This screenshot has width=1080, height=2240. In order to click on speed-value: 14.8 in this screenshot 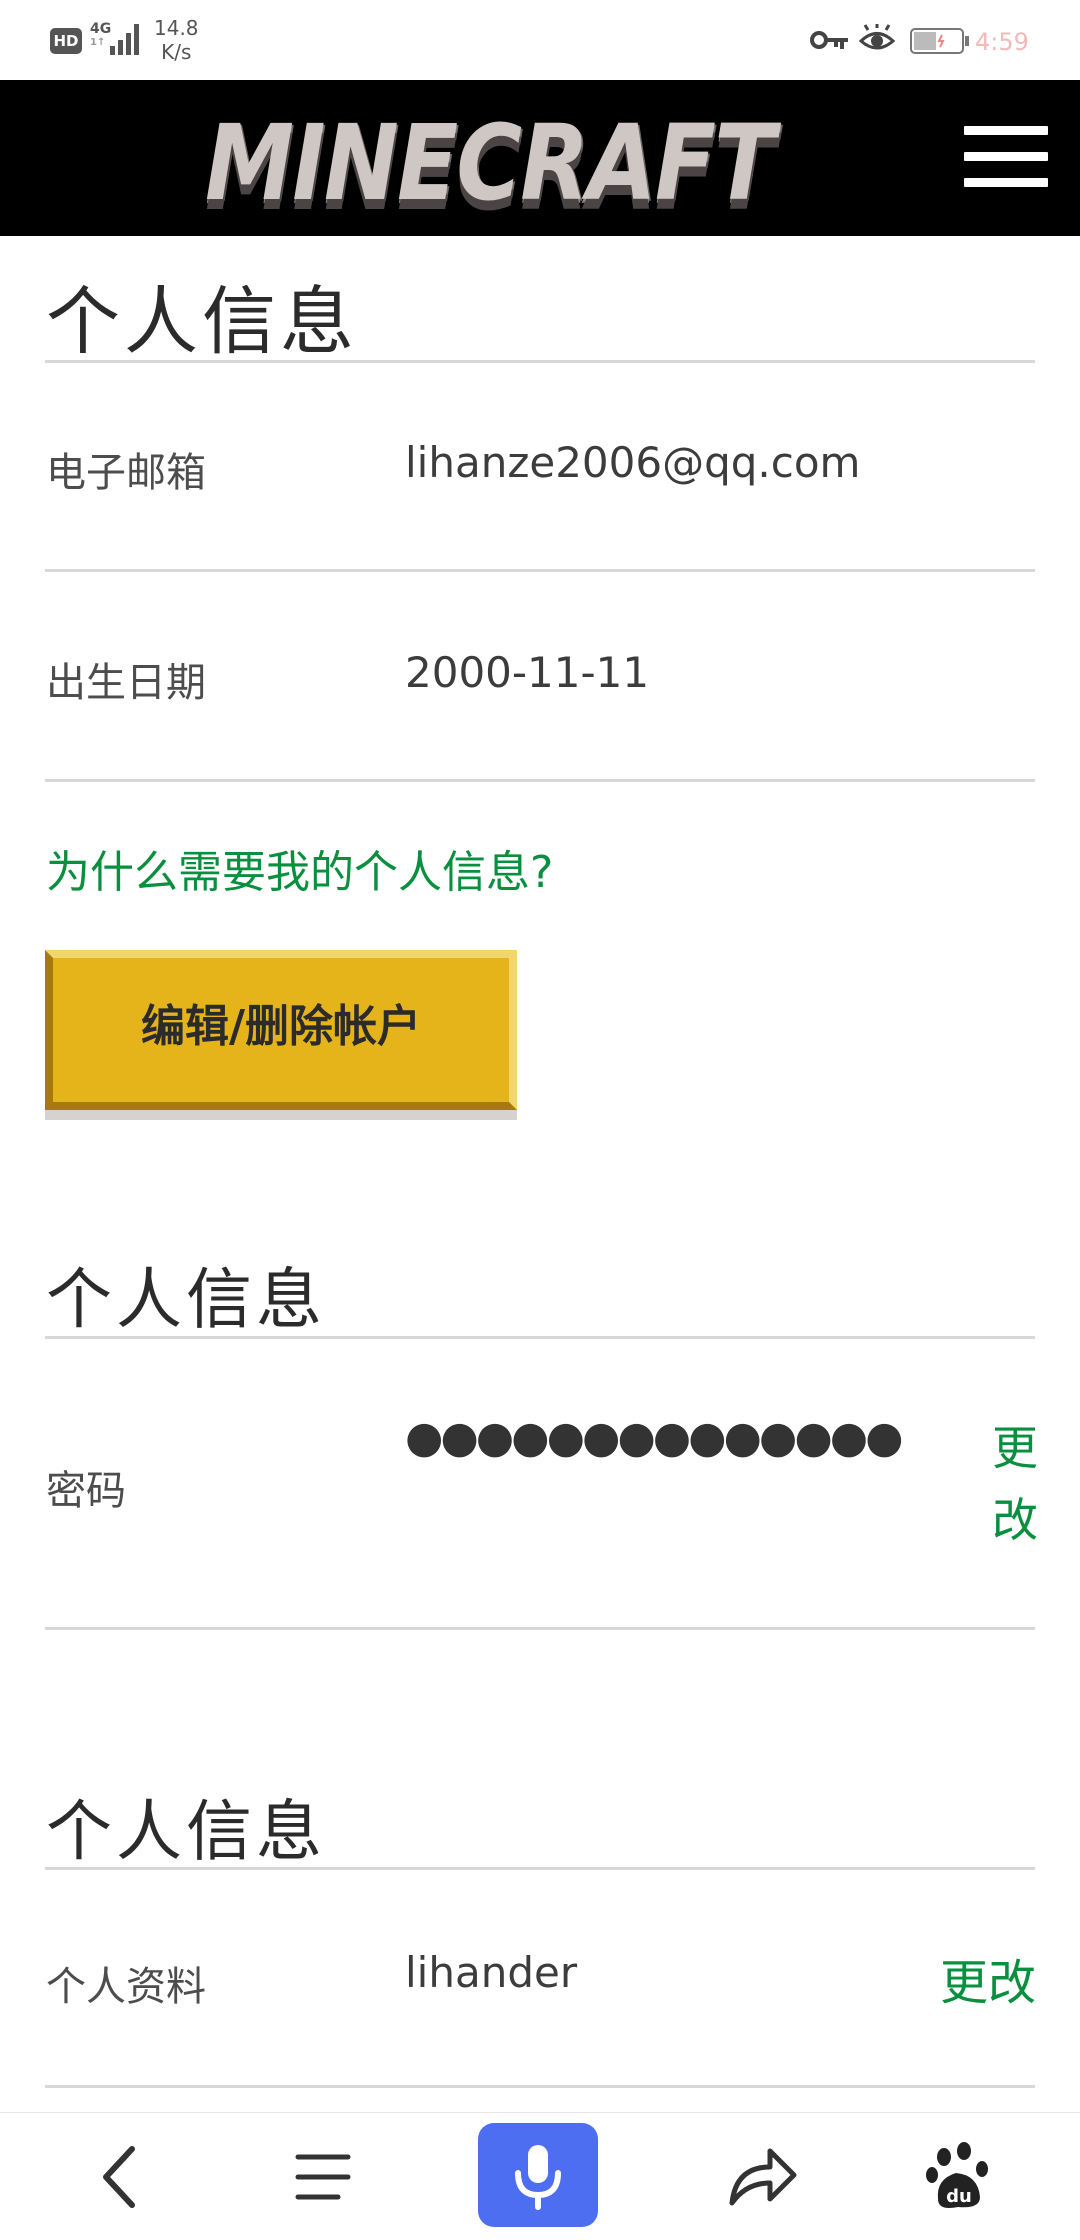, I will do `click(176, 28)`.